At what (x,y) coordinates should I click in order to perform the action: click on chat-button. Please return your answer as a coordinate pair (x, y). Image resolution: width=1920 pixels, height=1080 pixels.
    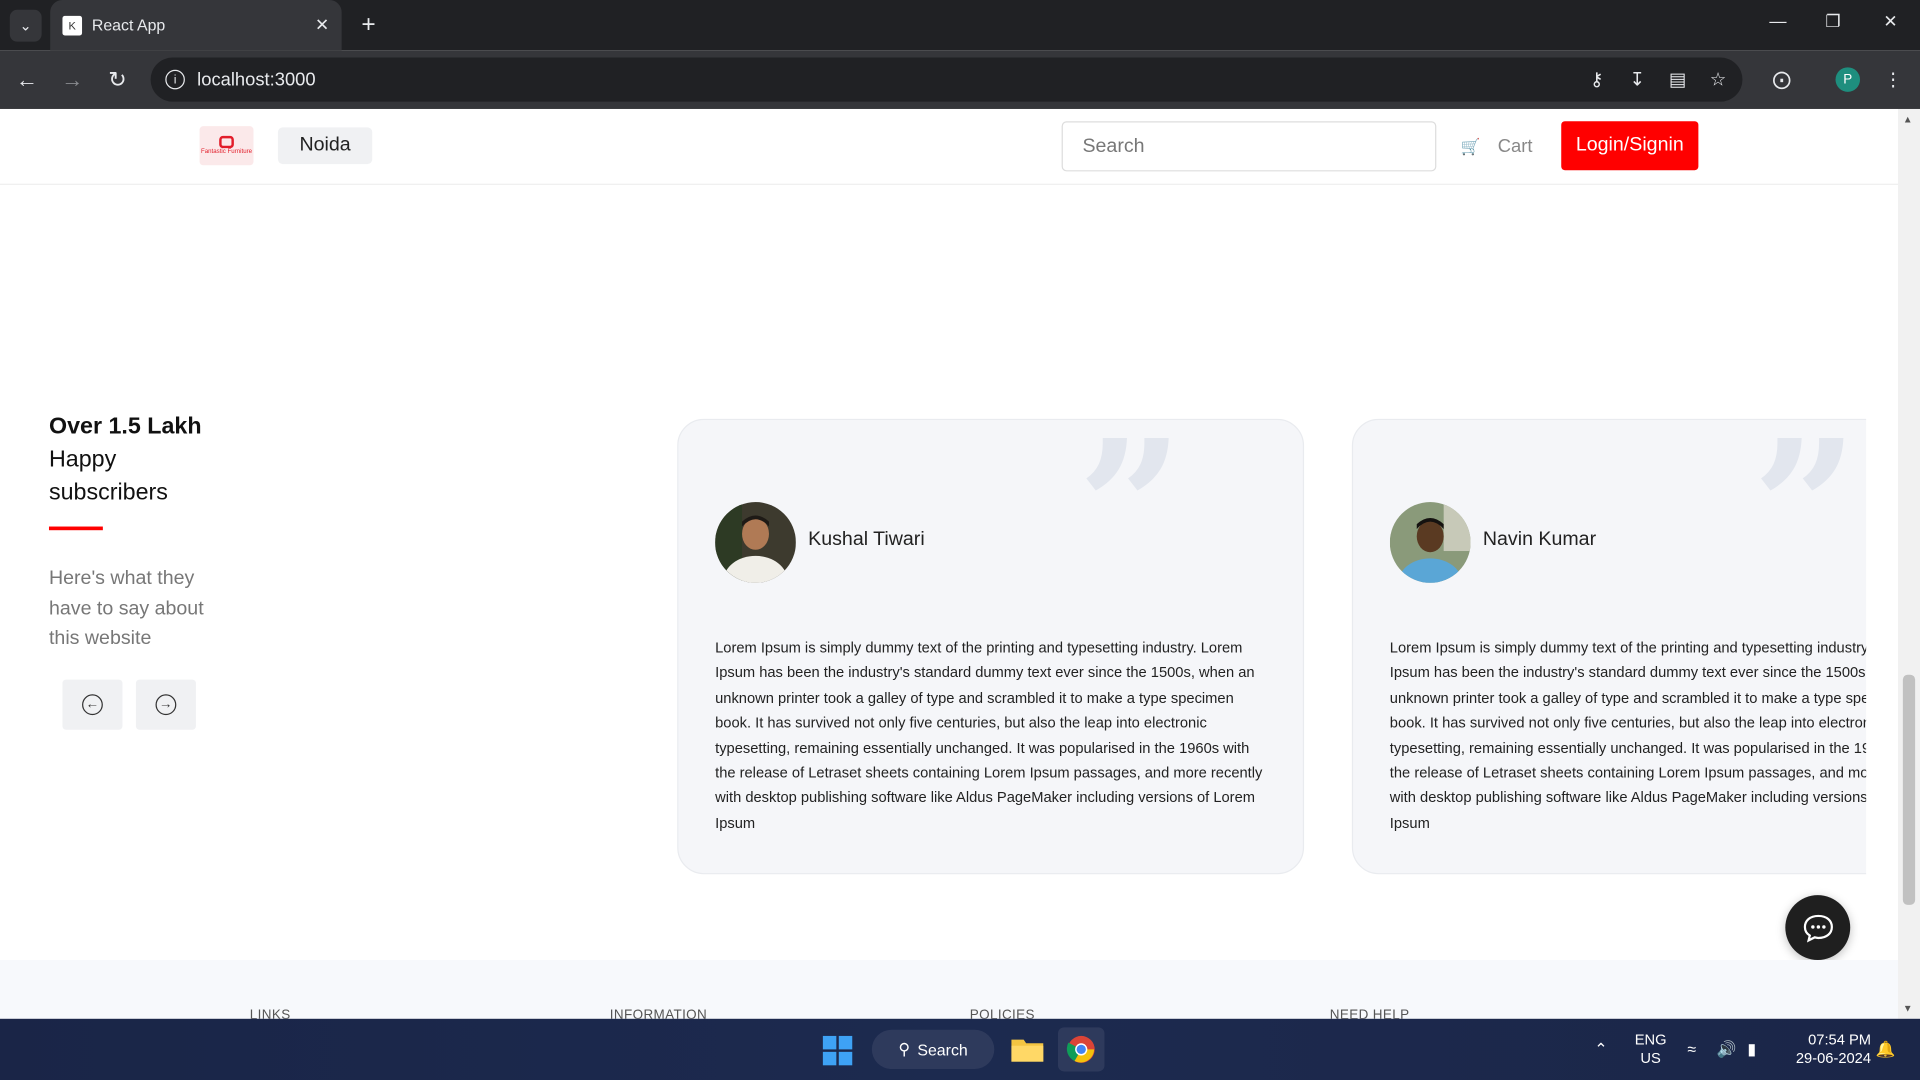
    Looking at the image, I should click on (1818, 928).